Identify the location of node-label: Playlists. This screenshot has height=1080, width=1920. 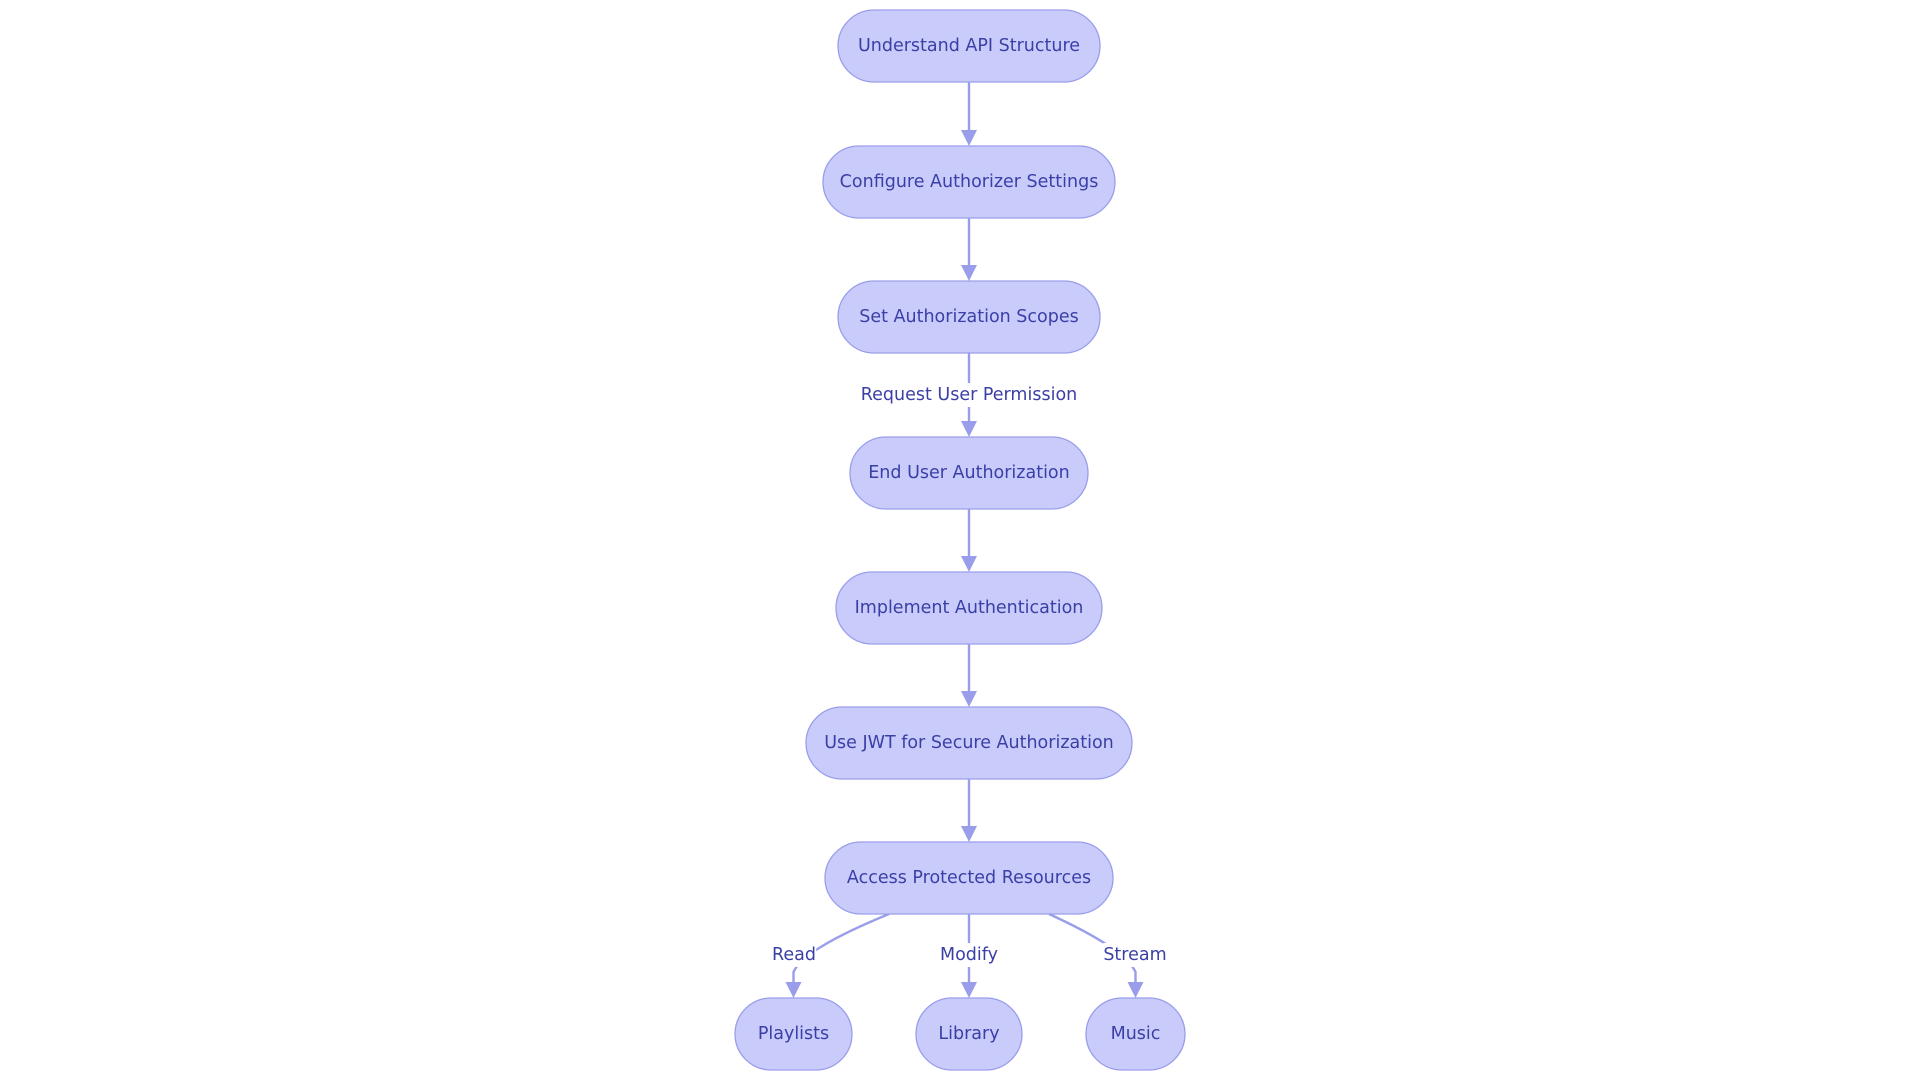
(793, 1034).